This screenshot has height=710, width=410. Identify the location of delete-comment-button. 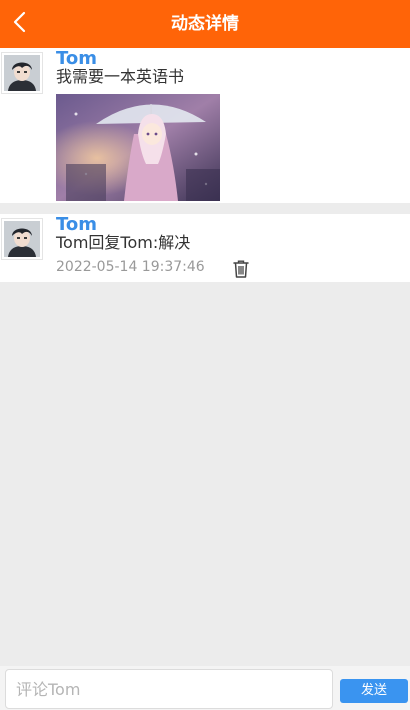
(241, 269).